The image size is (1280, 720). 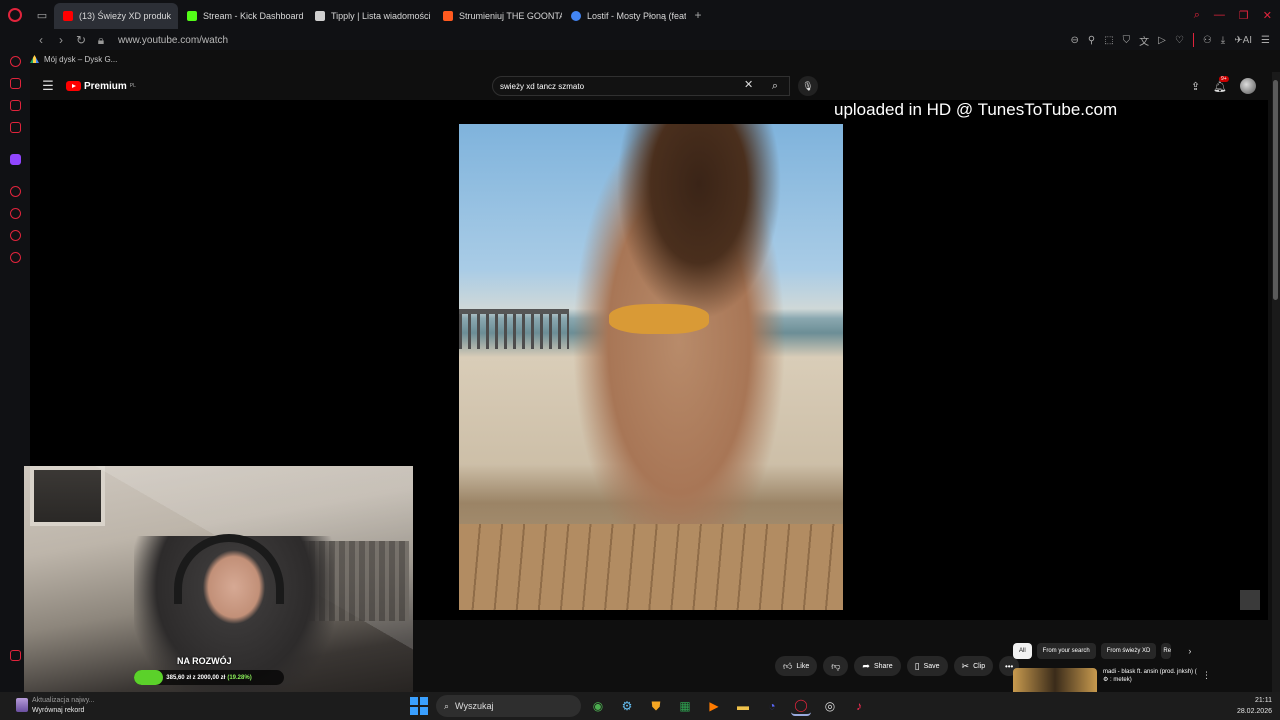 What do you see at coordinates (381, 16) in the screenshot?
I see `tab-label: Tipply | Lista wiadomości` at bounding box center [381, 16].